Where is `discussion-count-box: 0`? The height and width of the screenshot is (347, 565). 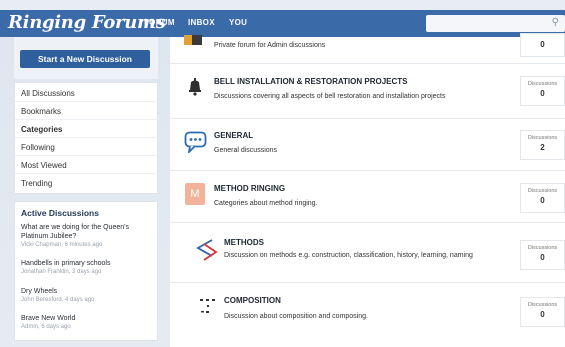 discussion-count-box: 0 is located at coordinates (542, 45).